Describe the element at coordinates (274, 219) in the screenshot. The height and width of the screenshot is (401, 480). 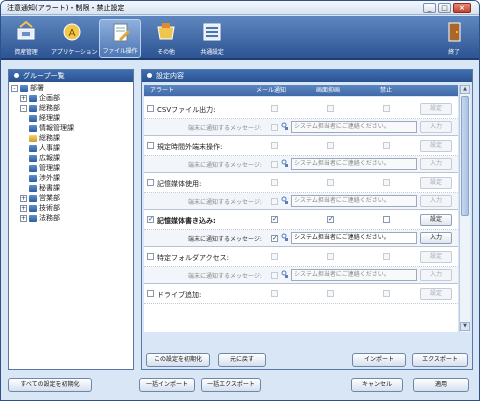
I see `mail-checkbox: ✓` at that location.